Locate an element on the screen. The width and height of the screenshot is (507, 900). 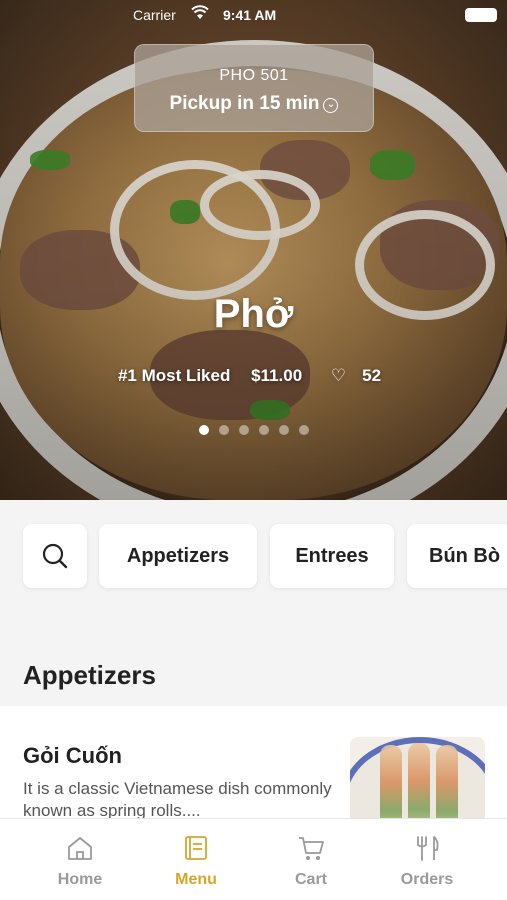
pickup-text: Pickup in 15 min is located at coordinates (244, 103).